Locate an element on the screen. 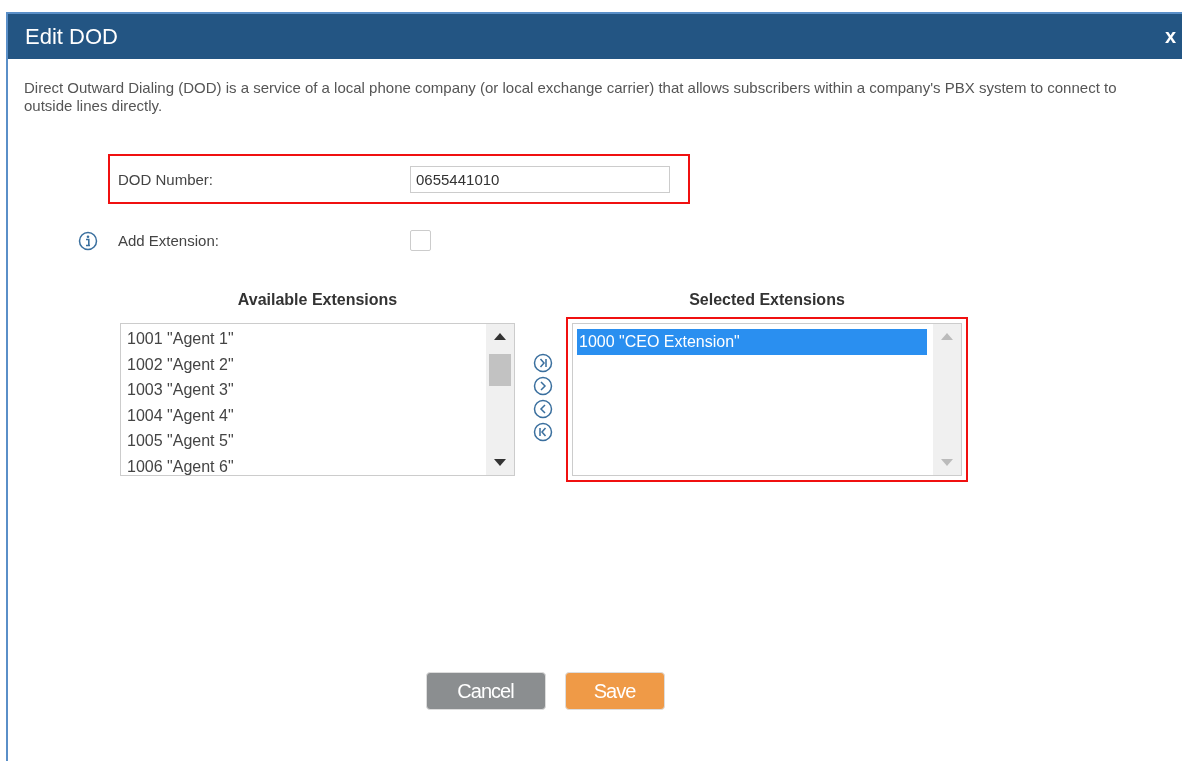 This screenshot has width=1182, height=761. info-icon is located at coordinates (88, 240).